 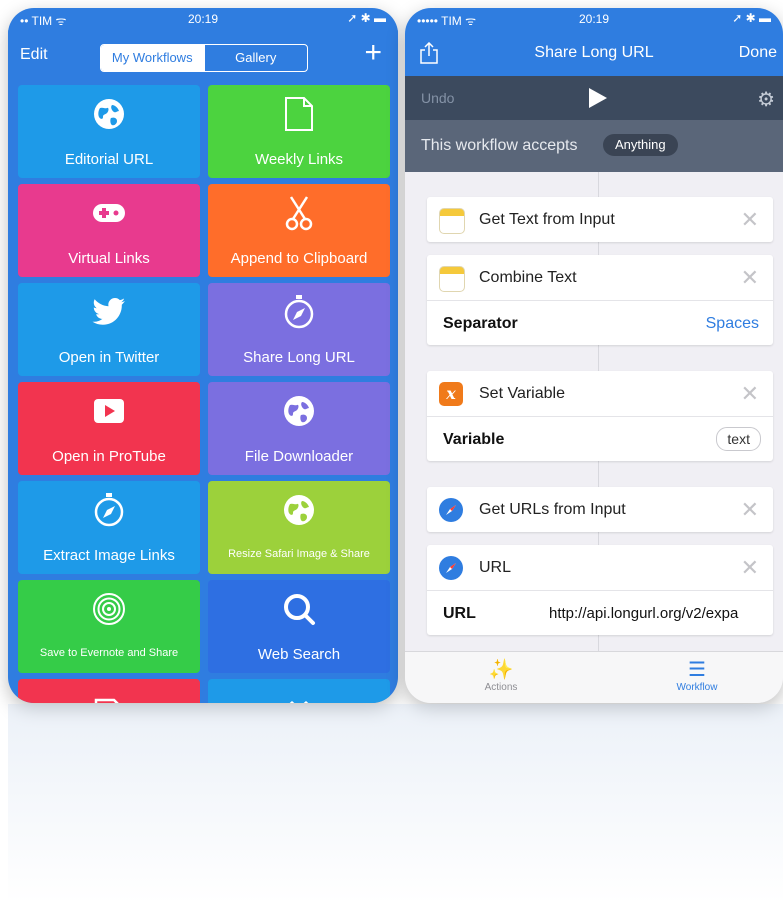 I want to click on workflow-tile: Open in Twitter, so click(x=109, y=329).